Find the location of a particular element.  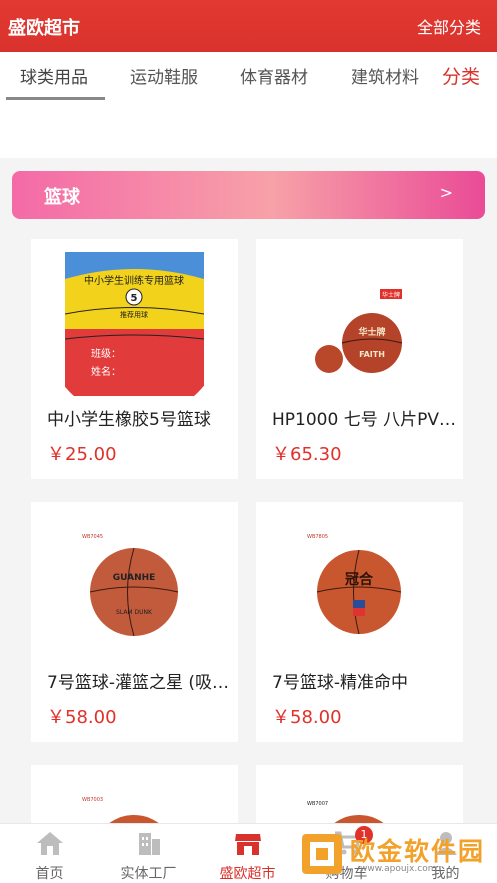

product-name: 中小学生橡胶5号篮球 is located at coordinates (129, 420).